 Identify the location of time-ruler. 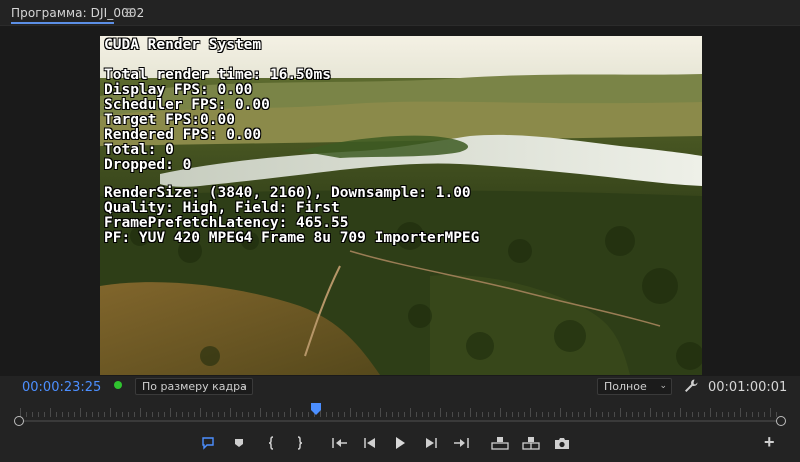
(400, 410).